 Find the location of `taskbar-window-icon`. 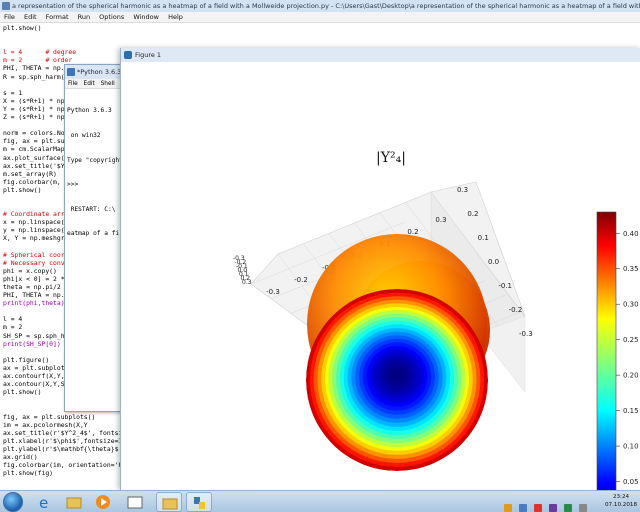

taskbar-window-icon is located at coordinates (135, 502).